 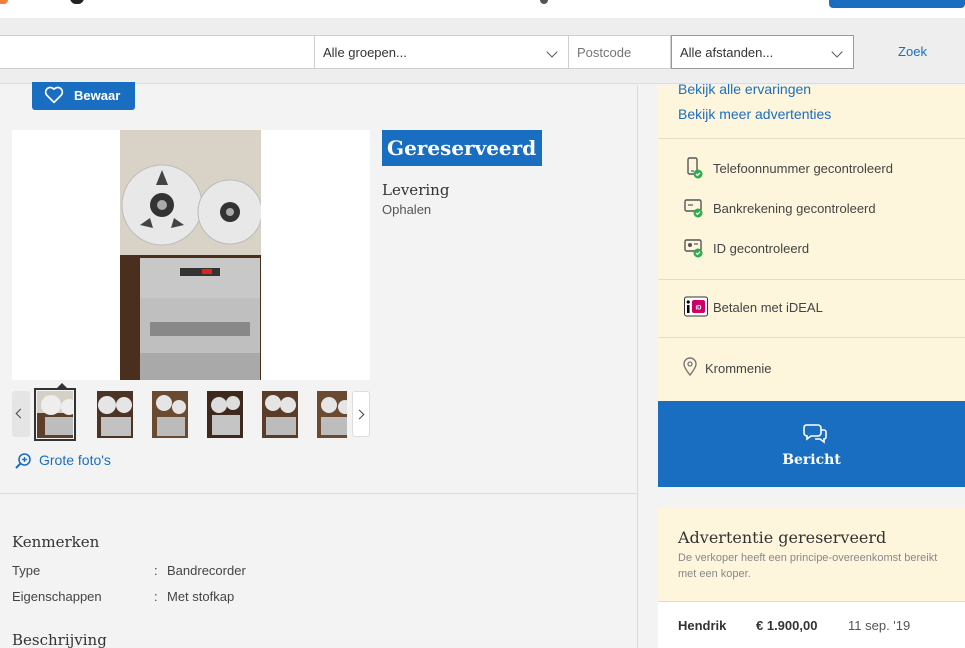 I want to click on status-badge: Gereserveerd, so click(x=462, y=148).